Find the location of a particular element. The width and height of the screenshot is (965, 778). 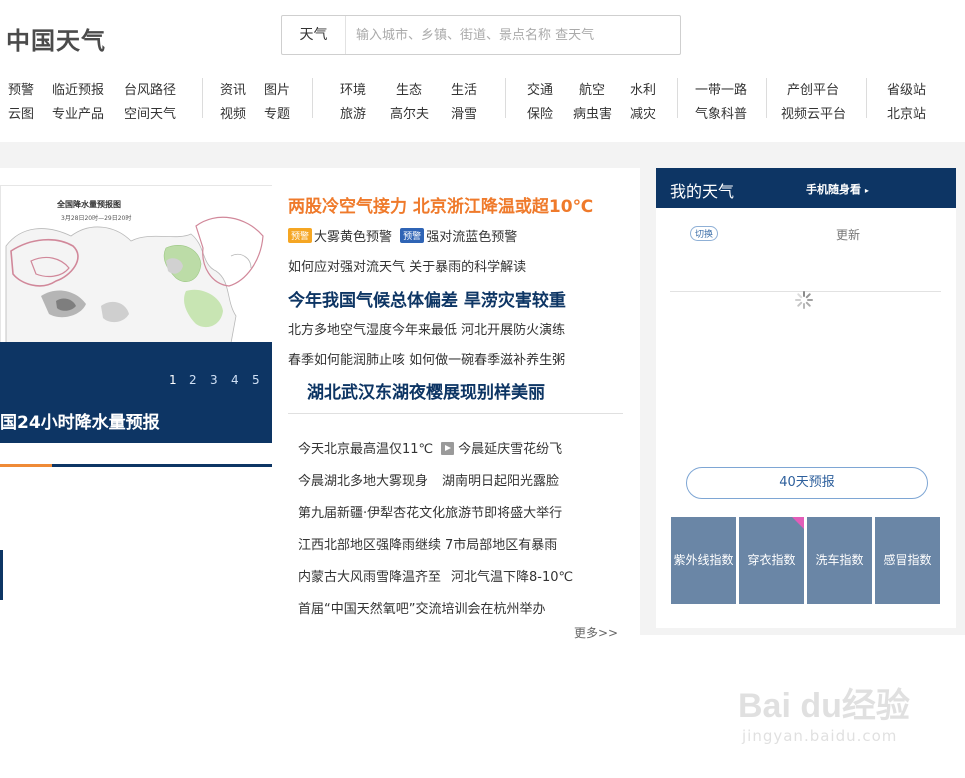

nav-item-platform: 产创平台 is located at coordinates (813, 88).